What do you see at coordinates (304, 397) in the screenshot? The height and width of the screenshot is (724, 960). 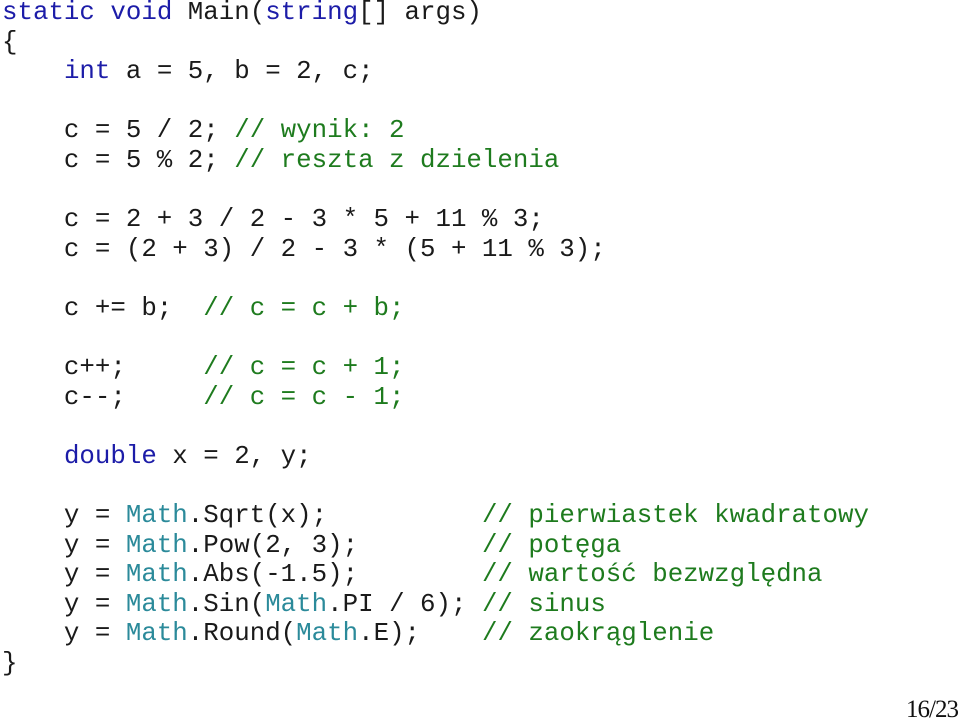 I see `comment-token: // c = c - 1;` at bounding box center [304, 397].